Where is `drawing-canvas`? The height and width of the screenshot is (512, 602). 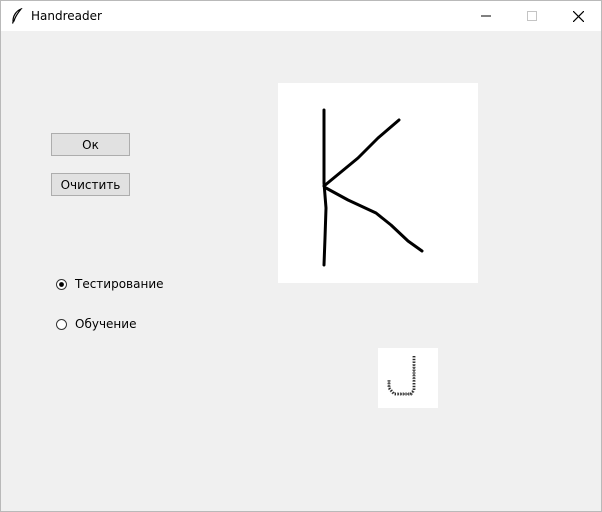
drawing-canvas is located at coordinates (378, 183).